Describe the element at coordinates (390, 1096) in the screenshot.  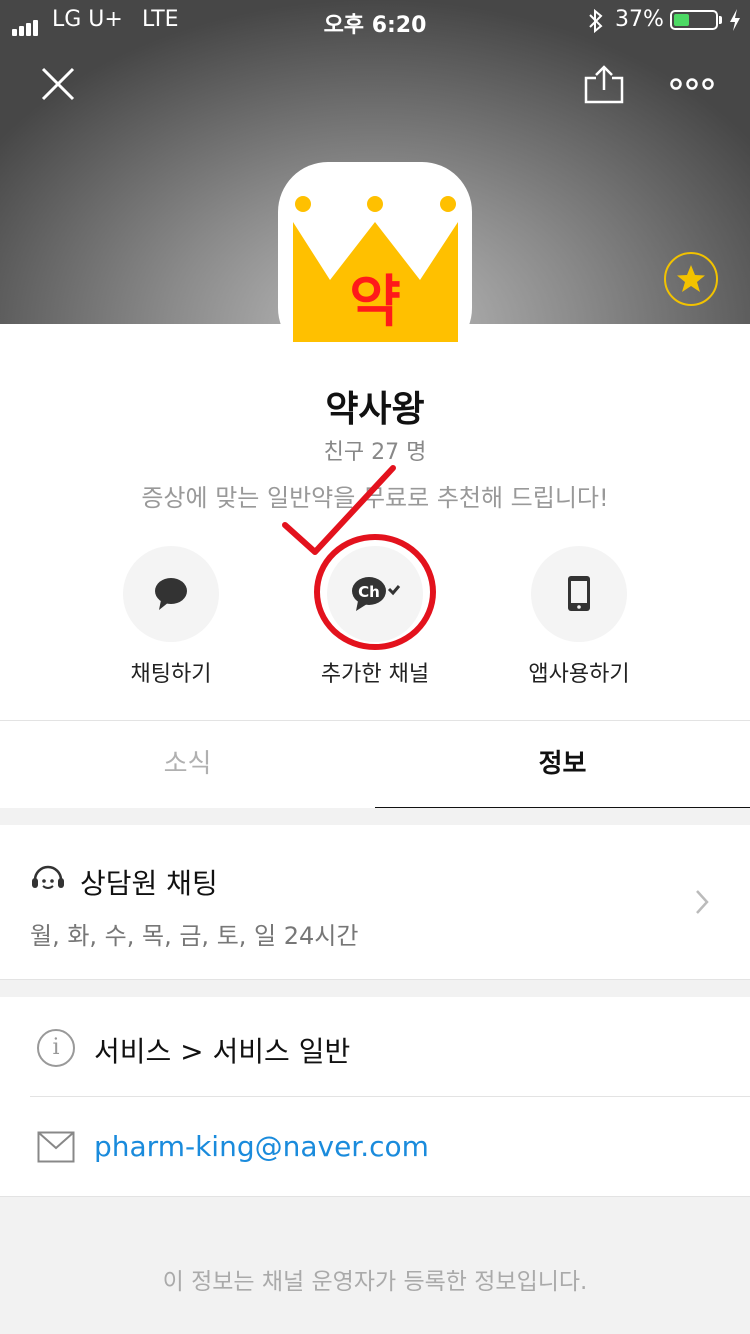
I see `divider` at that location.